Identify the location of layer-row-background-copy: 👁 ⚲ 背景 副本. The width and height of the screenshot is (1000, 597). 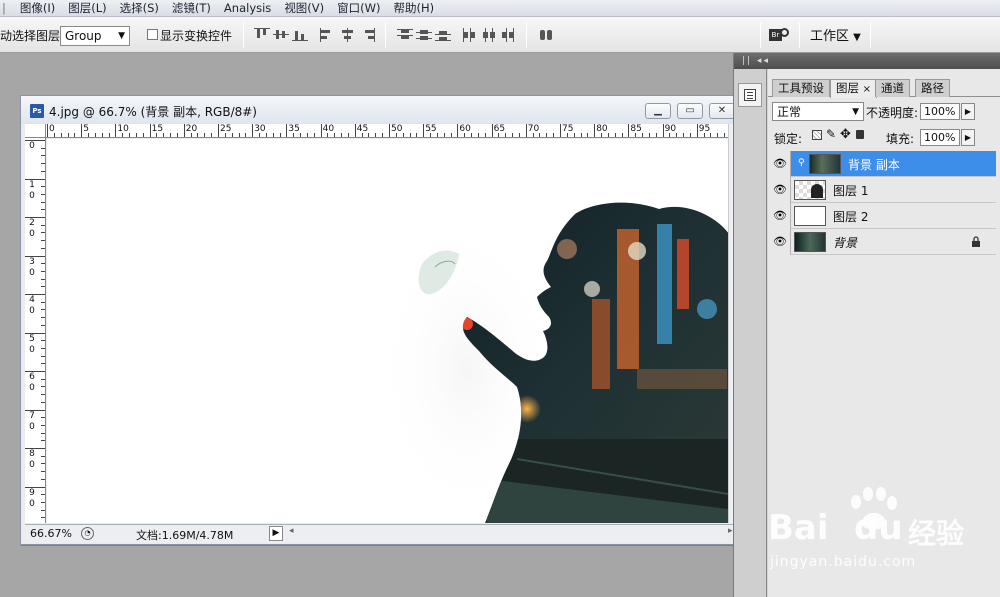
(882, 164).